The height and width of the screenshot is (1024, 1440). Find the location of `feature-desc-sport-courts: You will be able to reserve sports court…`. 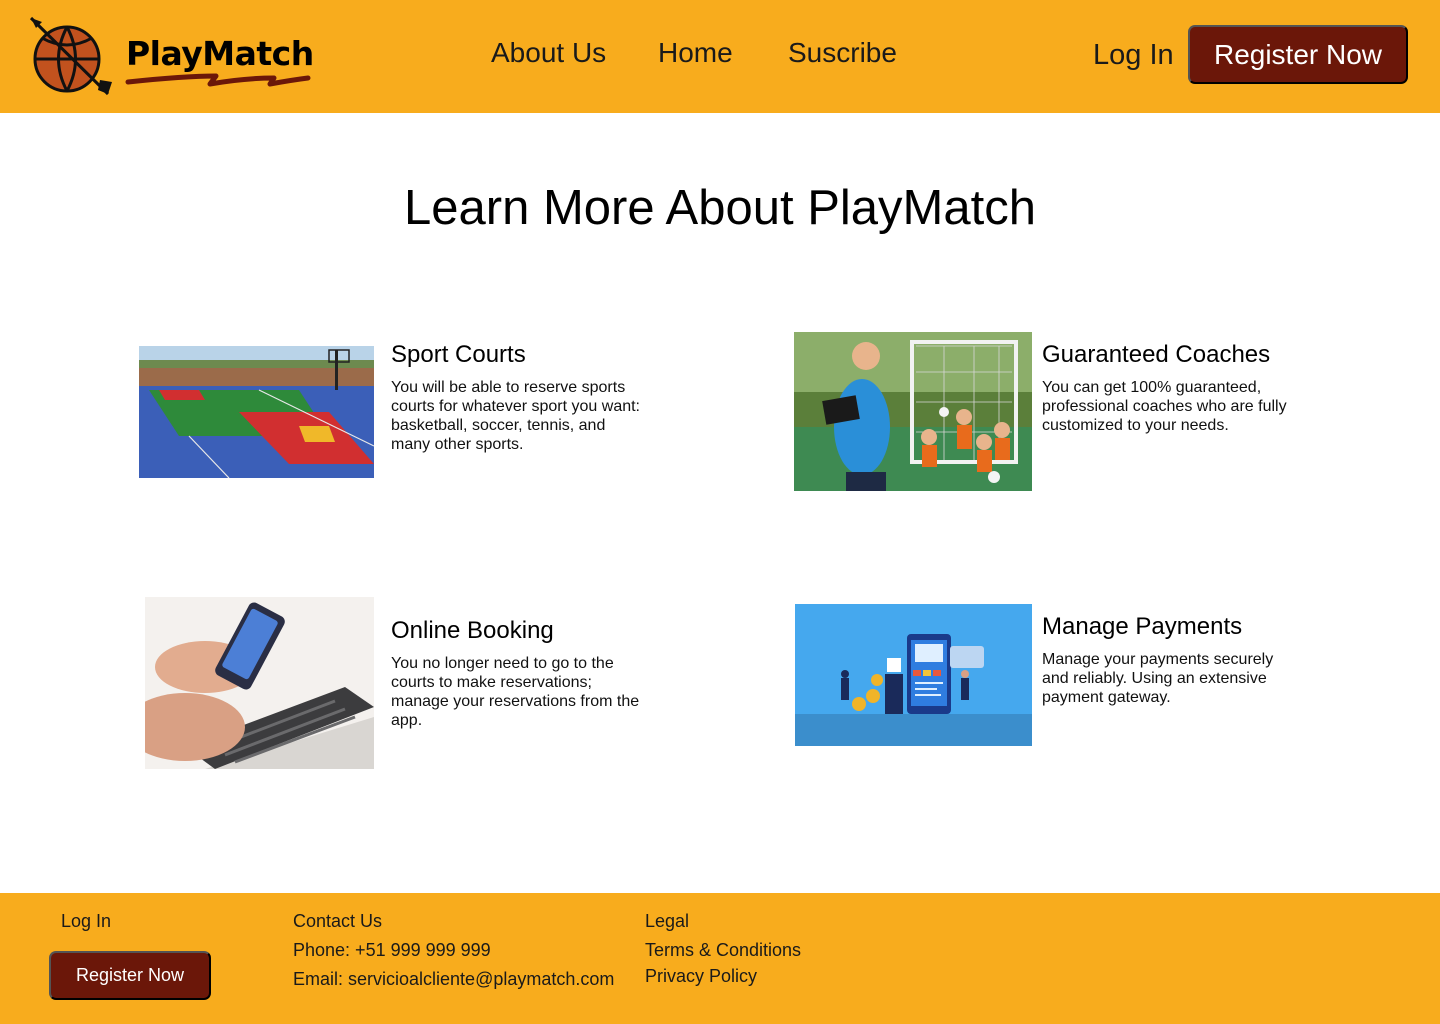

feature-desc-sport-courts: You will be able to reserve sports court… is located at coordinates (515, 416).